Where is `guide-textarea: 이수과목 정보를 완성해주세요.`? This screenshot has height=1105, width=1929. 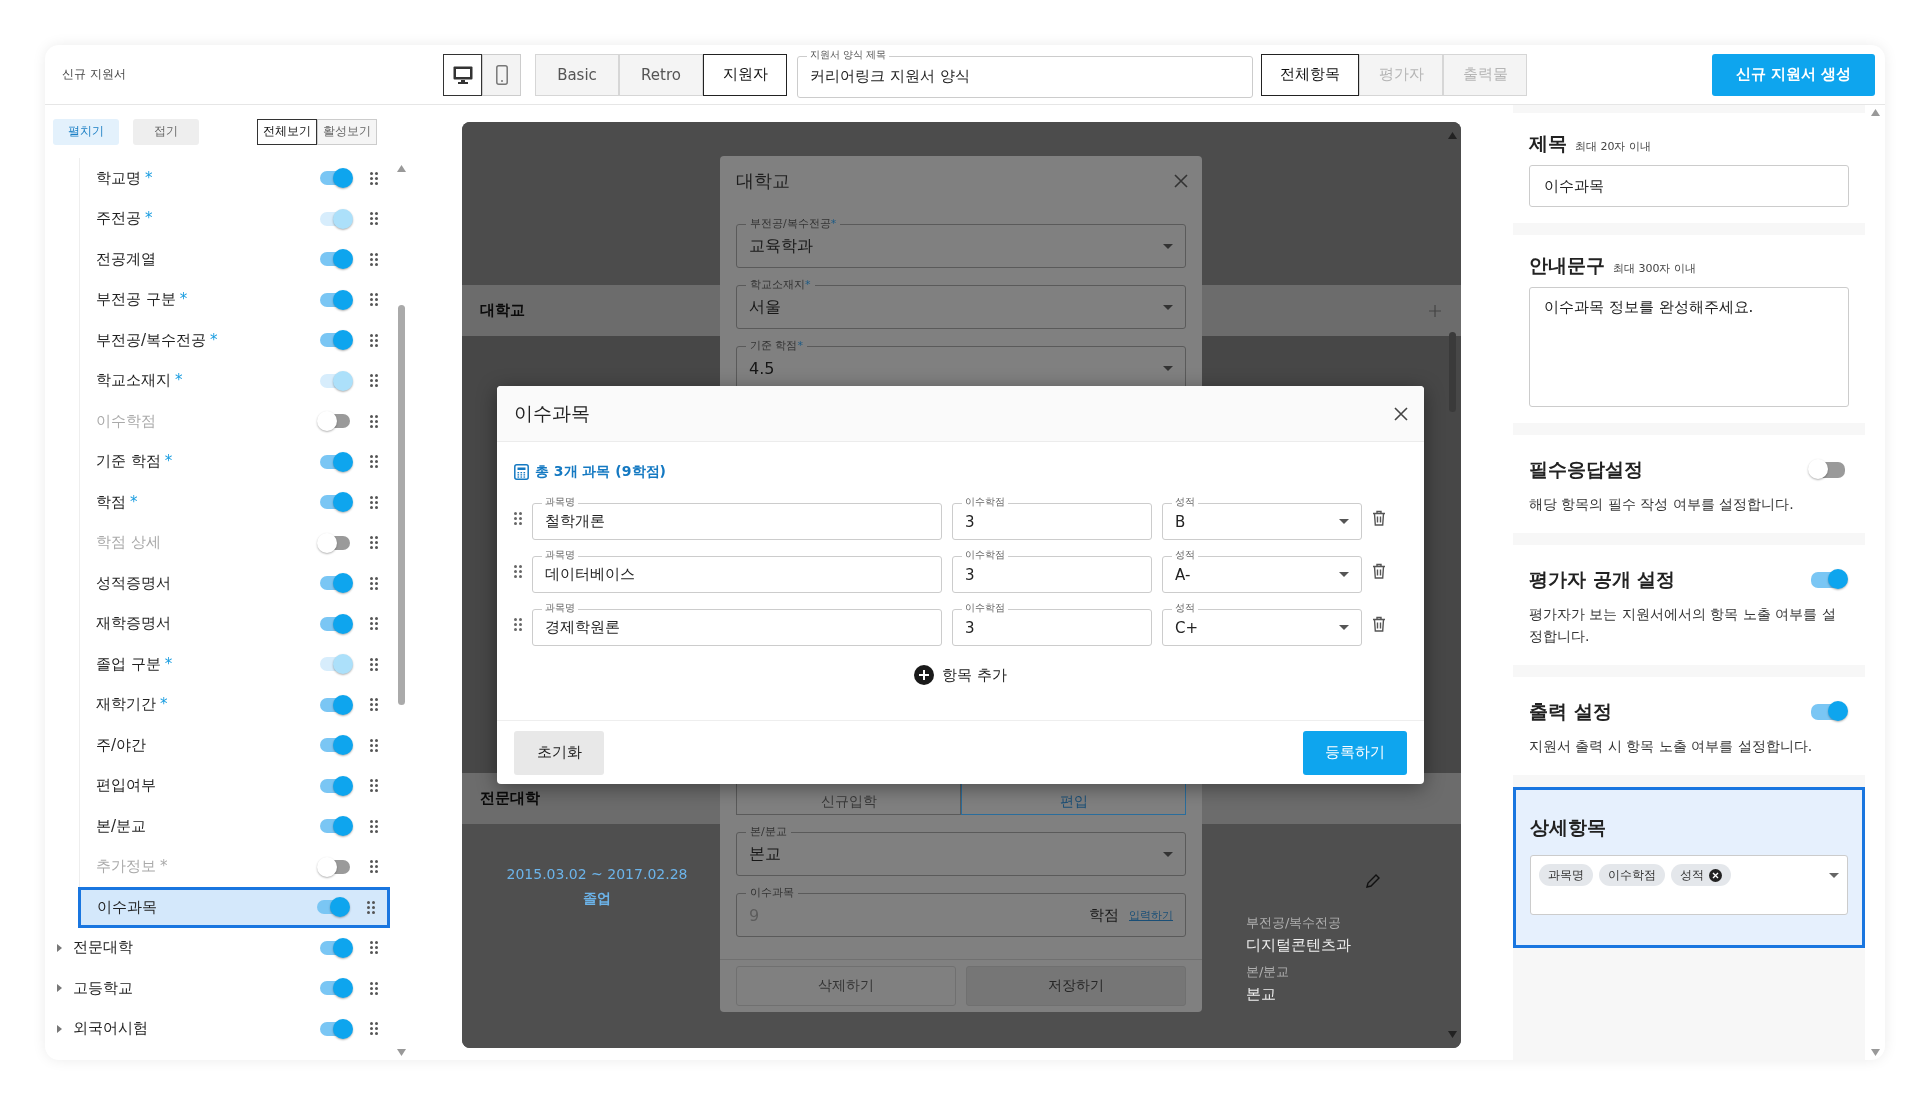 guide-textarea: 이수과목 정보를 완성해주세요. is located at coordinates (1689, 347).